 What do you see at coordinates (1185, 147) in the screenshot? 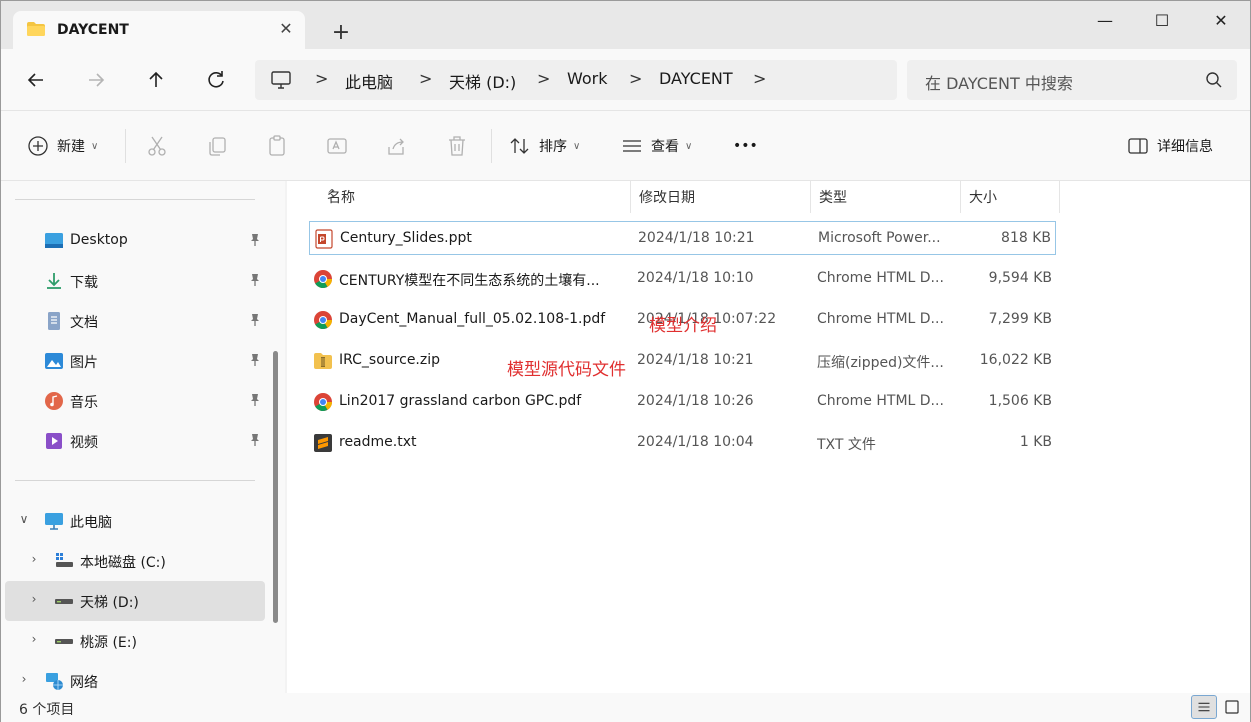
I see `details-label: 详细信息` at bounding box center [1185, 147].